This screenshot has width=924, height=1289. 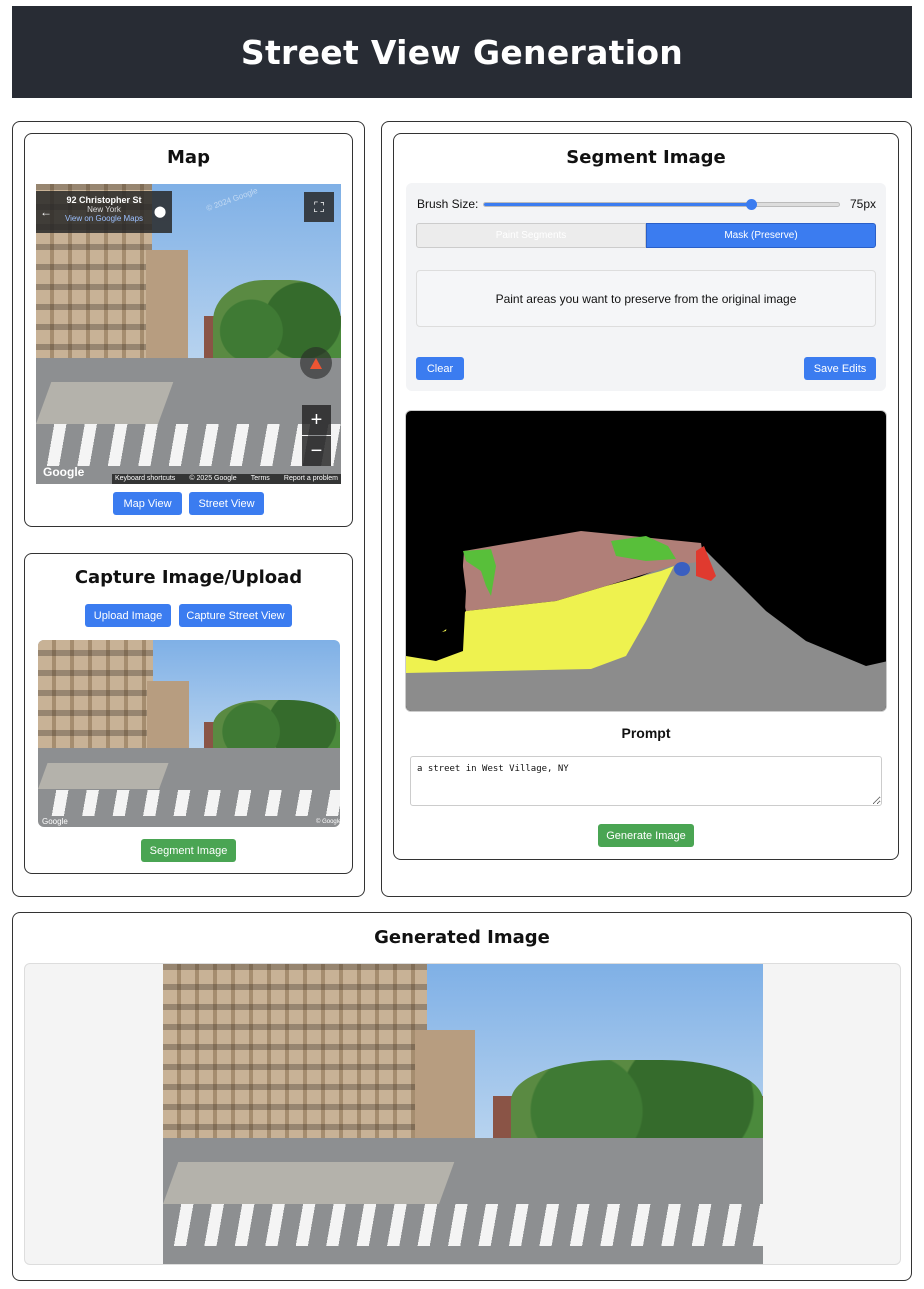 I want to click on mask-building-edge, so click(x=436, y=606).